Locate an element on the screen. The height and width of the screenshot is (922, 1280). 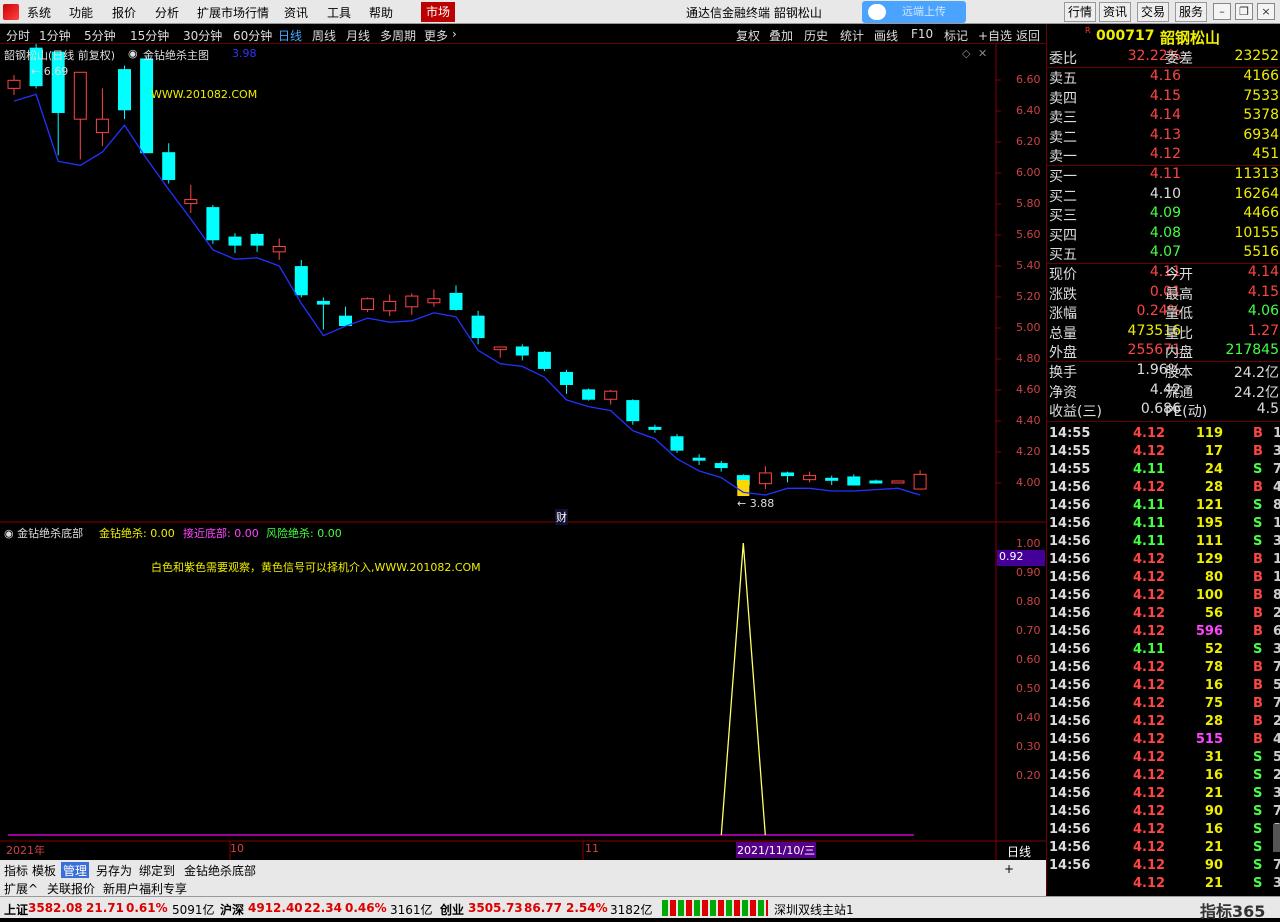
tick-row: 14:56 4.12 78 B 7 is located at coordinates (1163, 669).